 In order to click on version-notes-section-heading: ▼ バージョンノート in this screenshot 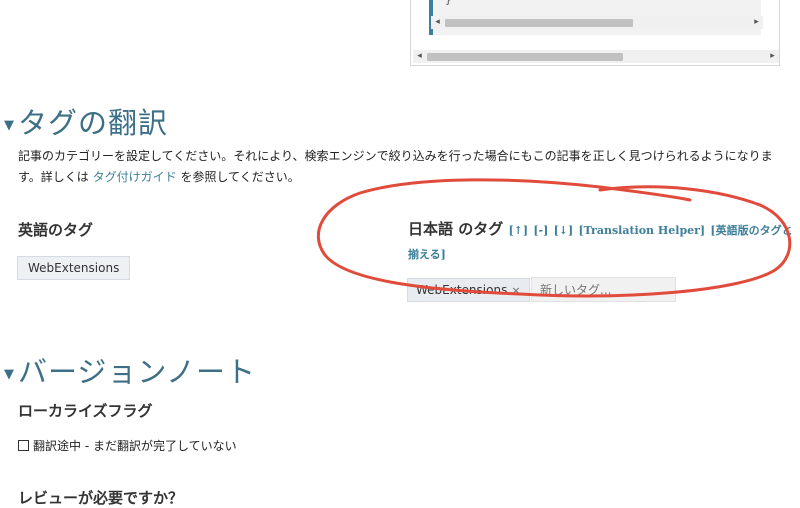, I will do `click(130, 370)`.